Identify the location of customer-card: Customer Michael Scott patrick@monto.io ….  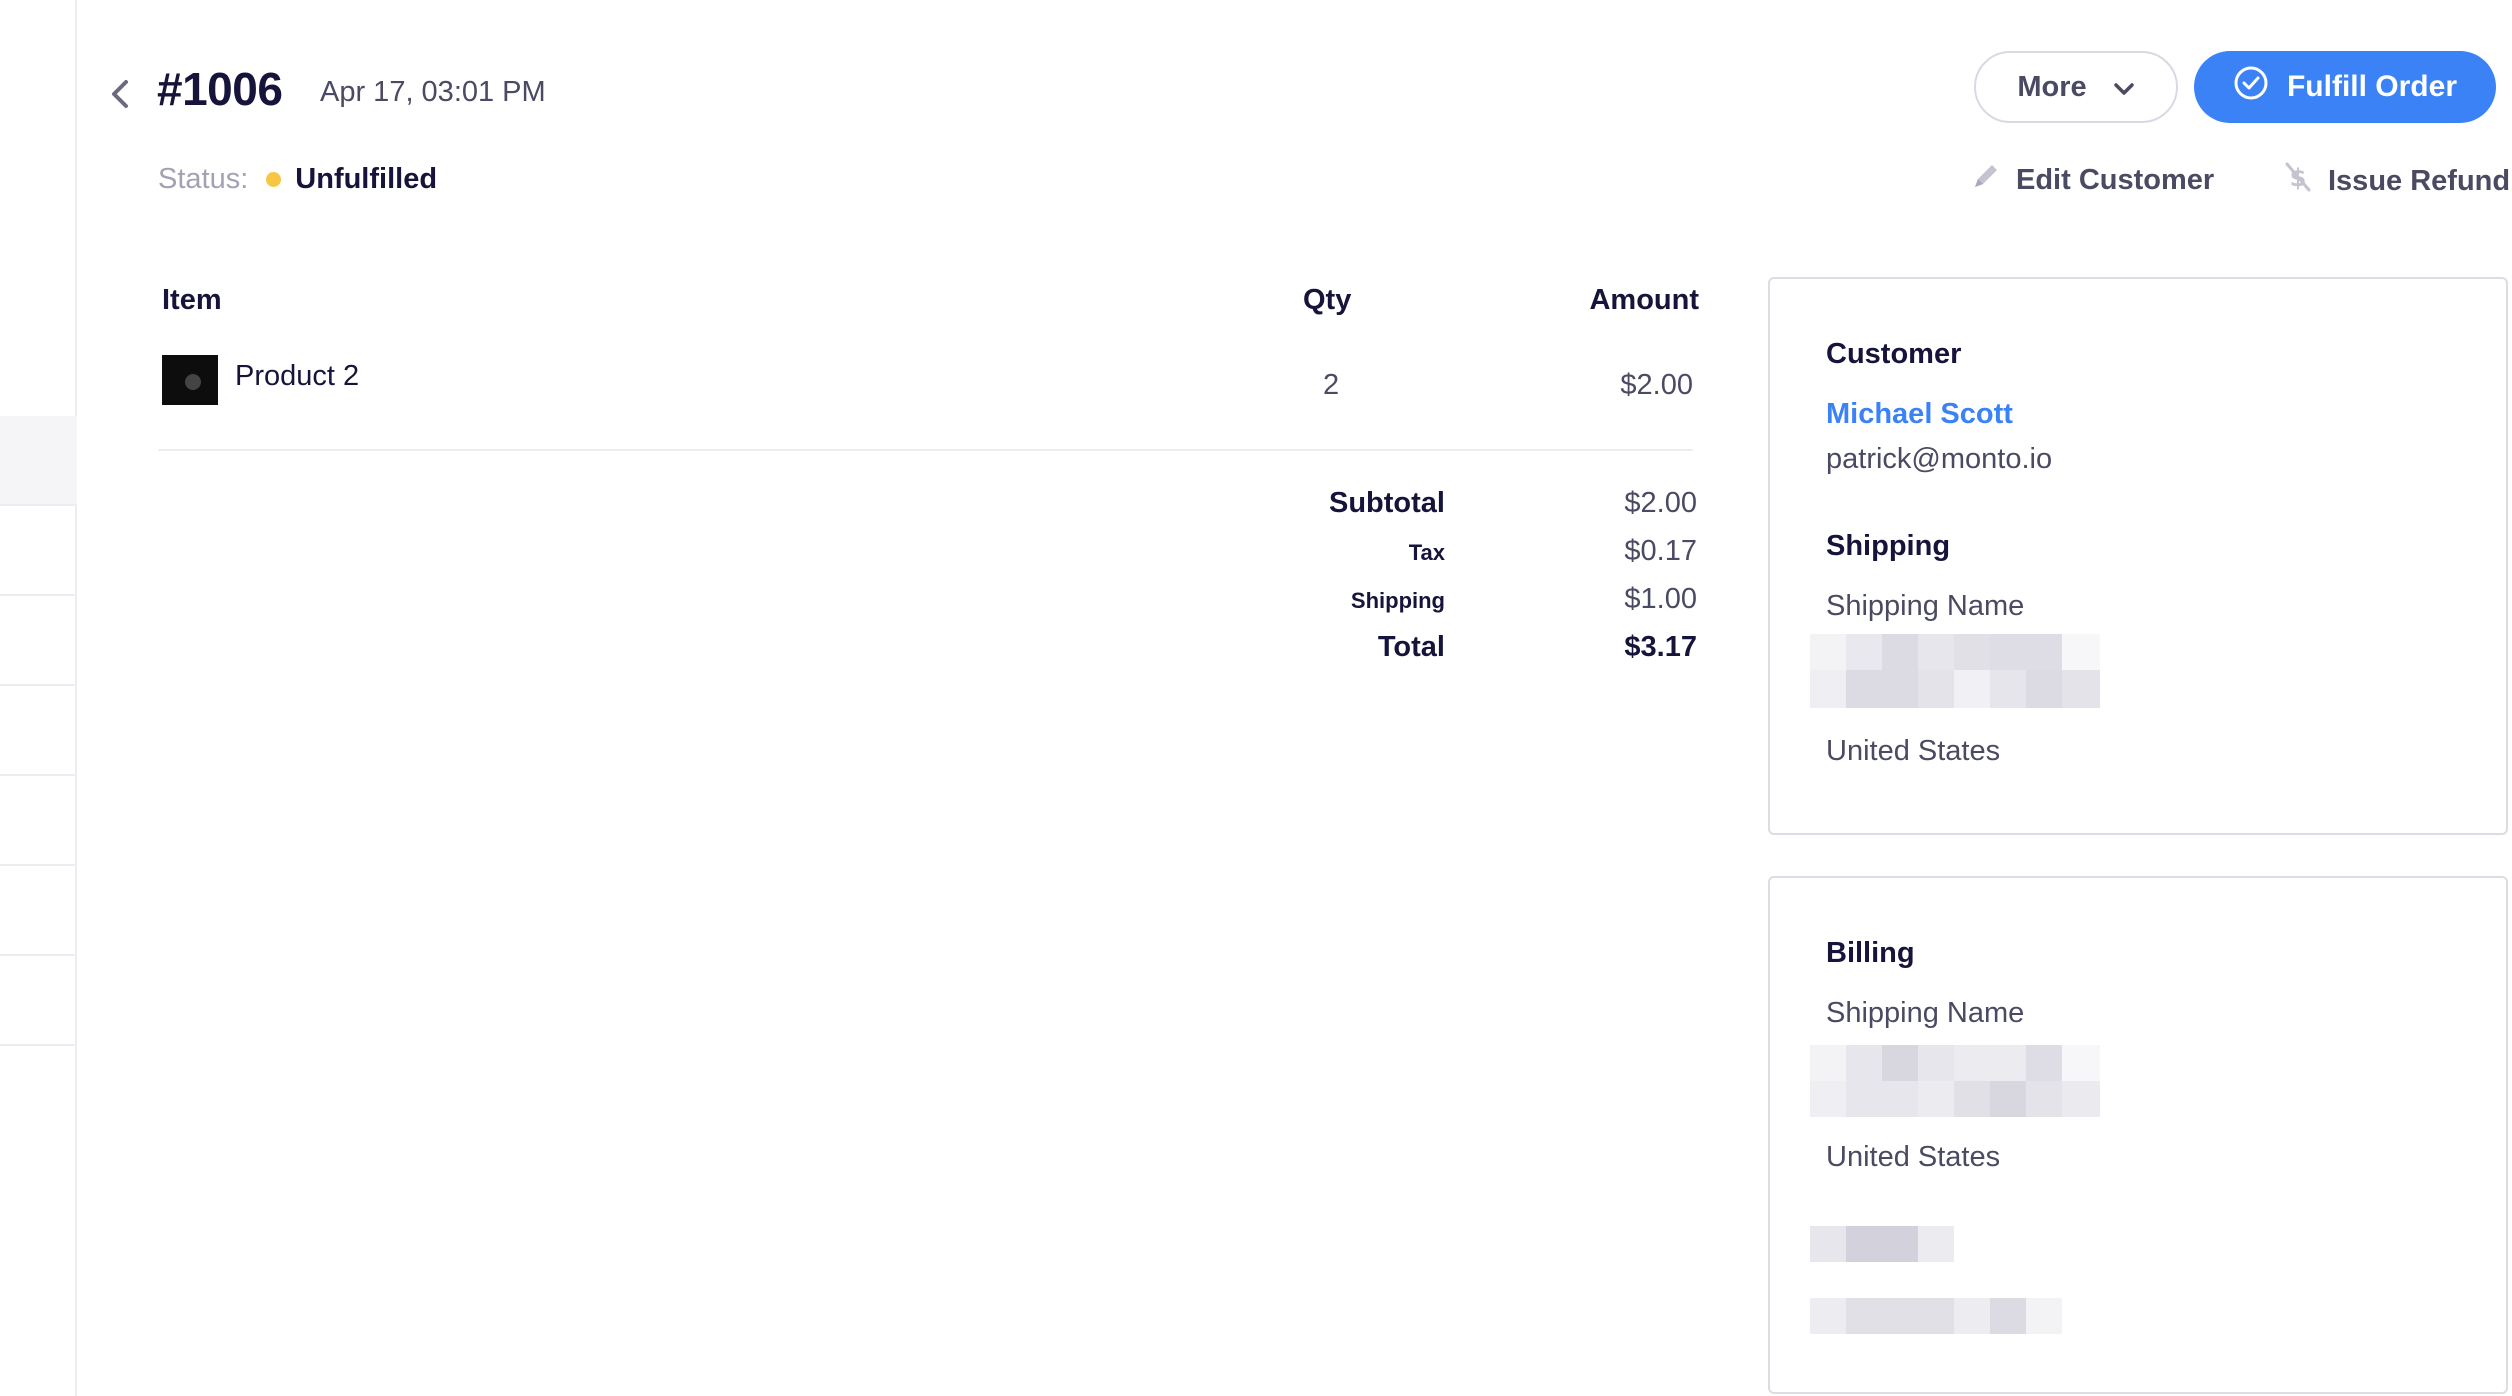
(2138, 556).